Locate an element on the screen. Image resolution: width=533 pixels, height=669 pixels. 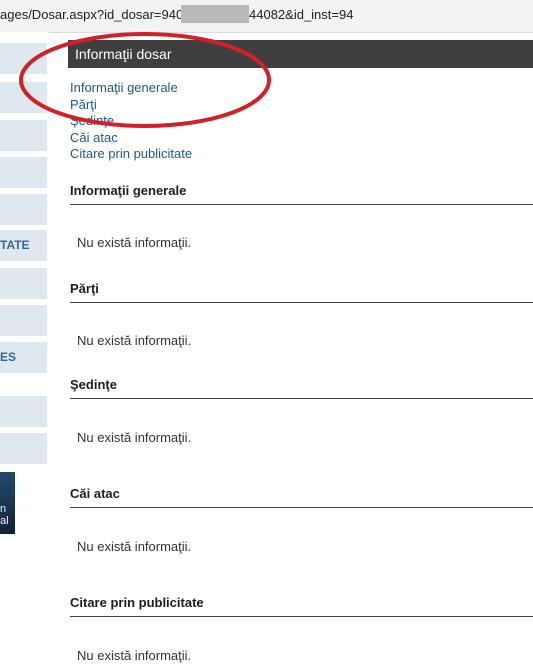
url-text-left: ages/Dosar.aspx?id_dosar=940 is located at coordinates (92, 14).